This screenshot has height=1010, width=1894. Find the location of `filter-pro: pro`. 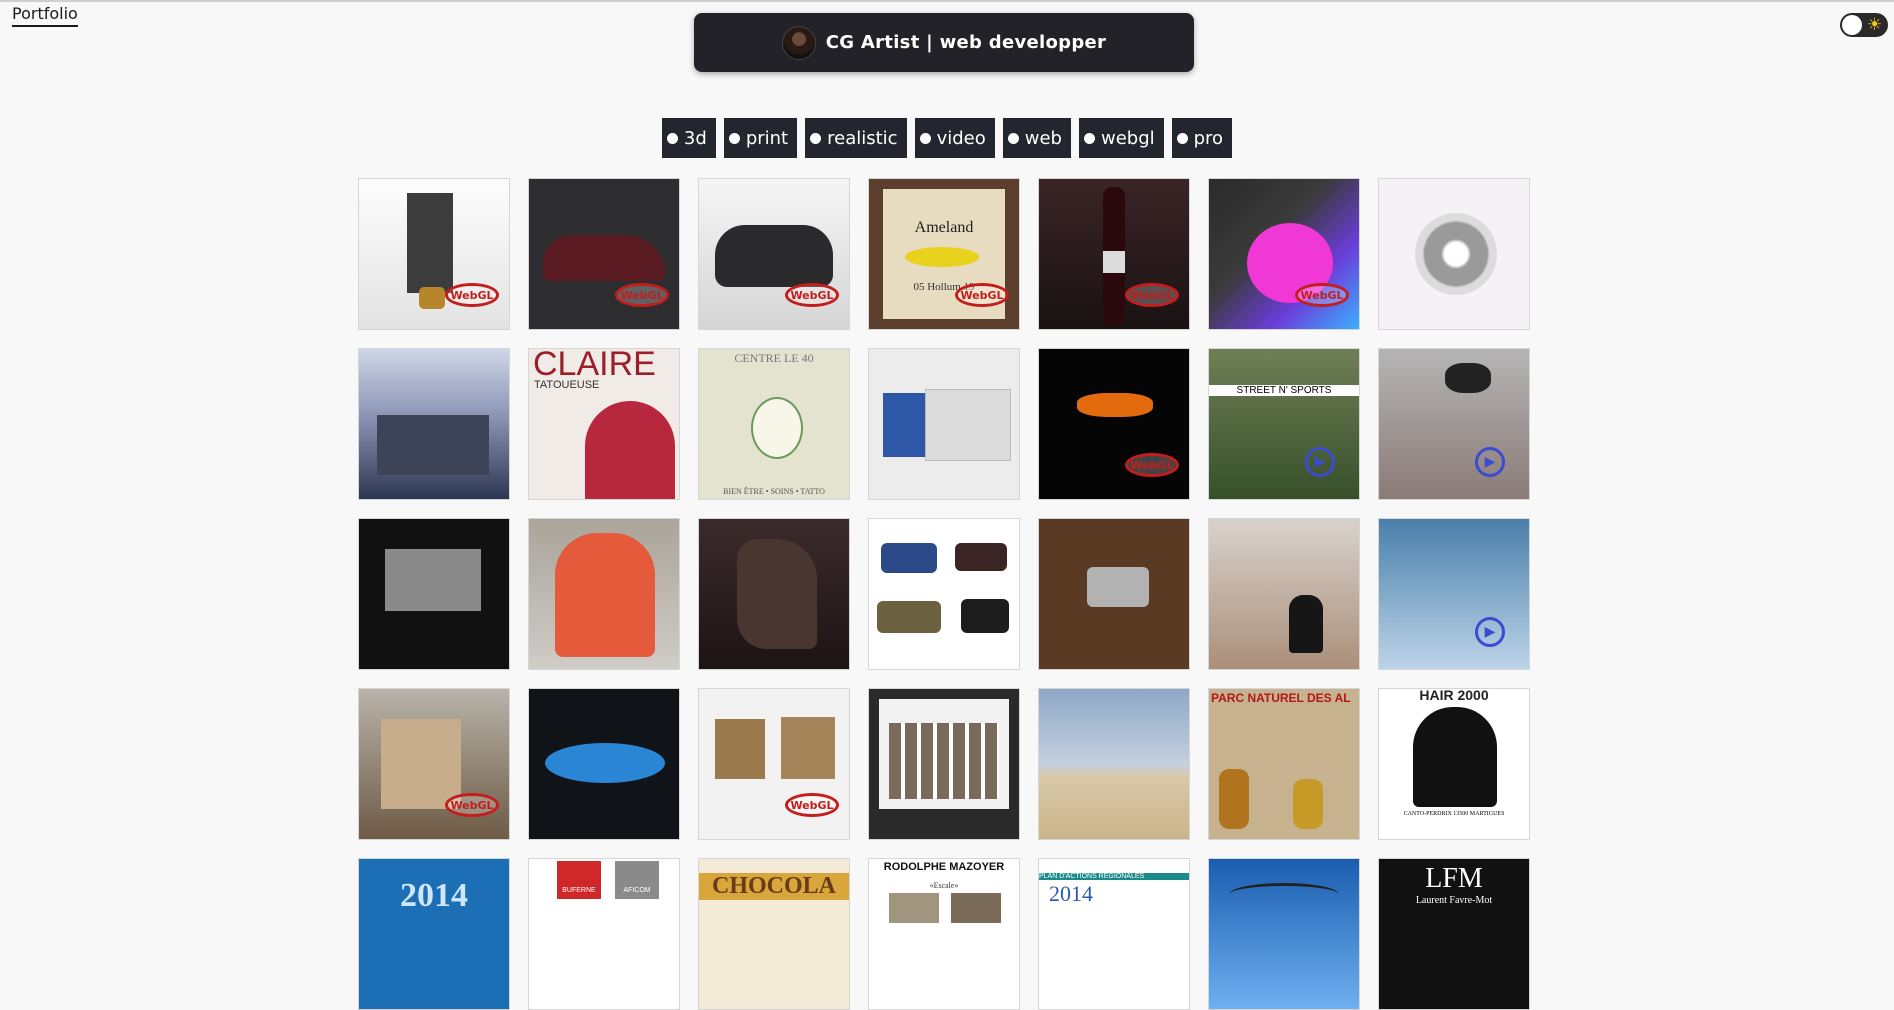

filter-pro: pro is located at coordinates (1202, 138).